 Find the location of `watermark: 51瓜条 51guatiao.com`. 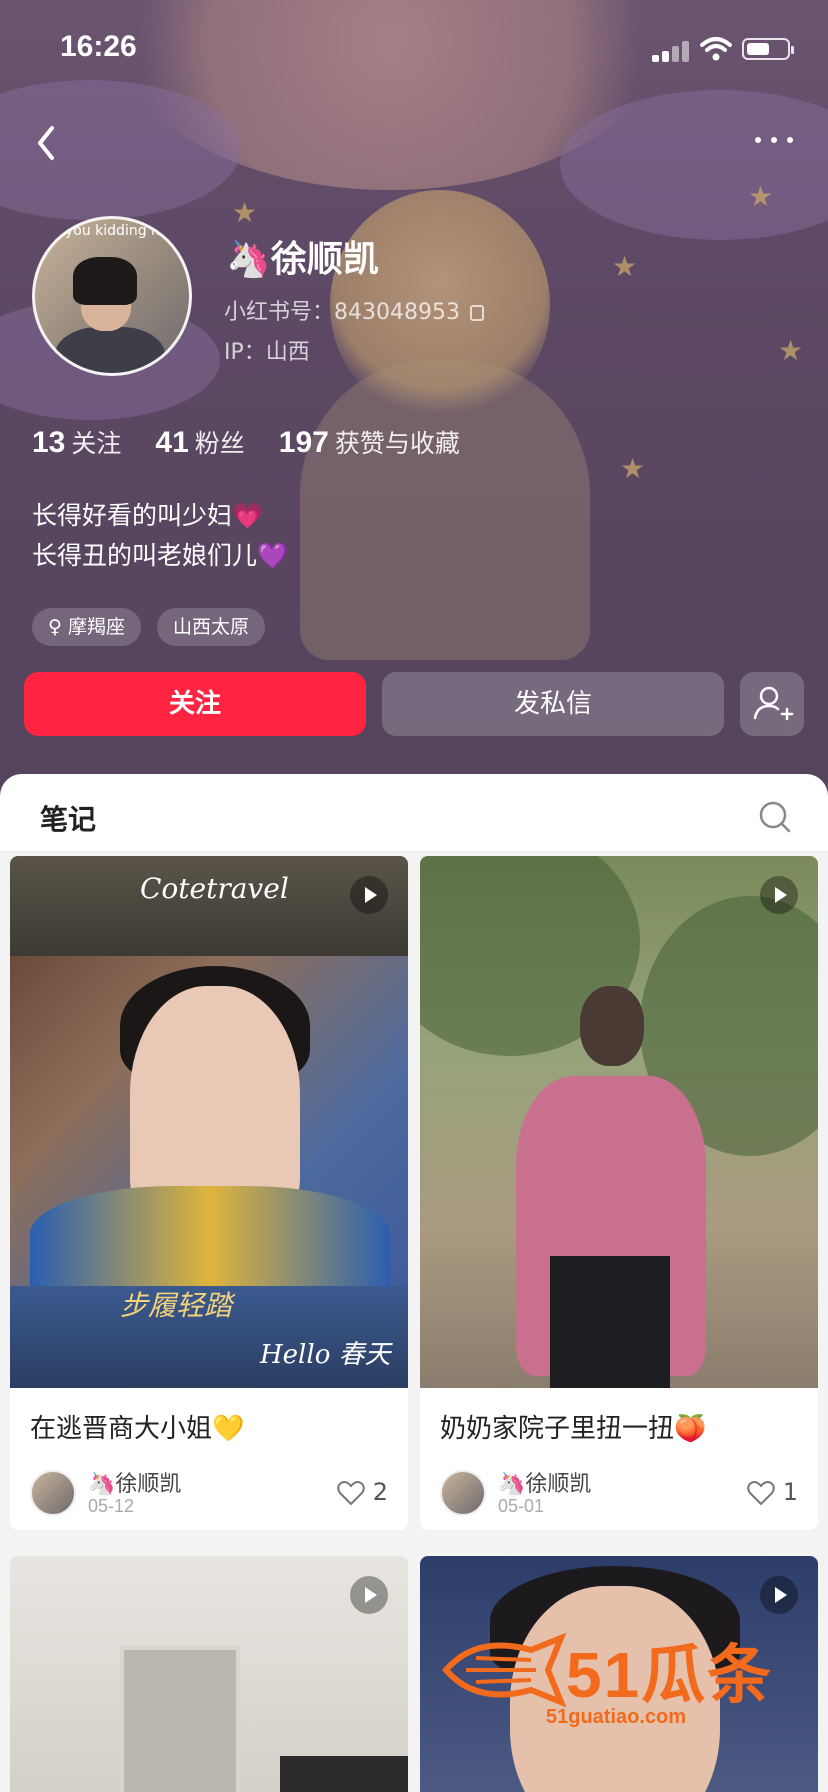

watermark: 51瓜条 51guatiao.com is located at coordinates (621, 1670).